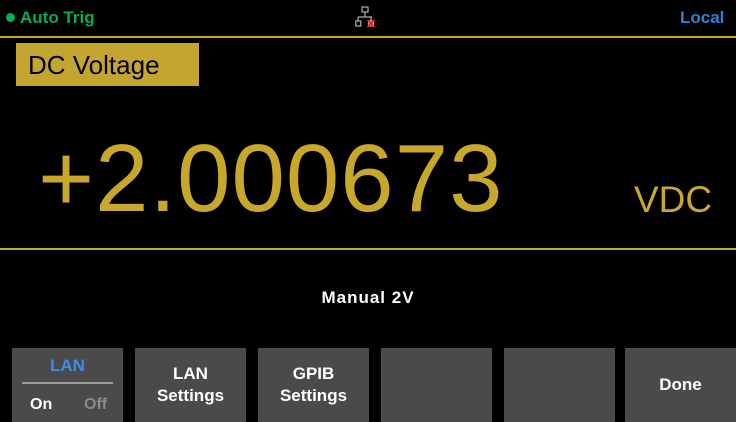 The width and height of the screenshot is (736, 422). Describe the element at coordinates (10, 17) in the screenshot. I see `trigger-status-dot-icon` at that location.